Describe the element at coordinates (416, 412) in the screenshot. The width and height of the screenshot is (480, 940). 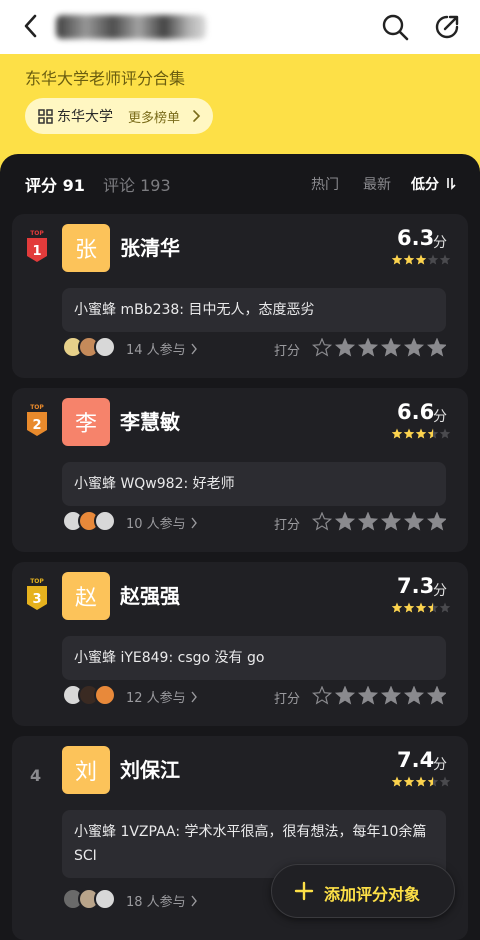
I see `teacher-score: 6.6` at that location.